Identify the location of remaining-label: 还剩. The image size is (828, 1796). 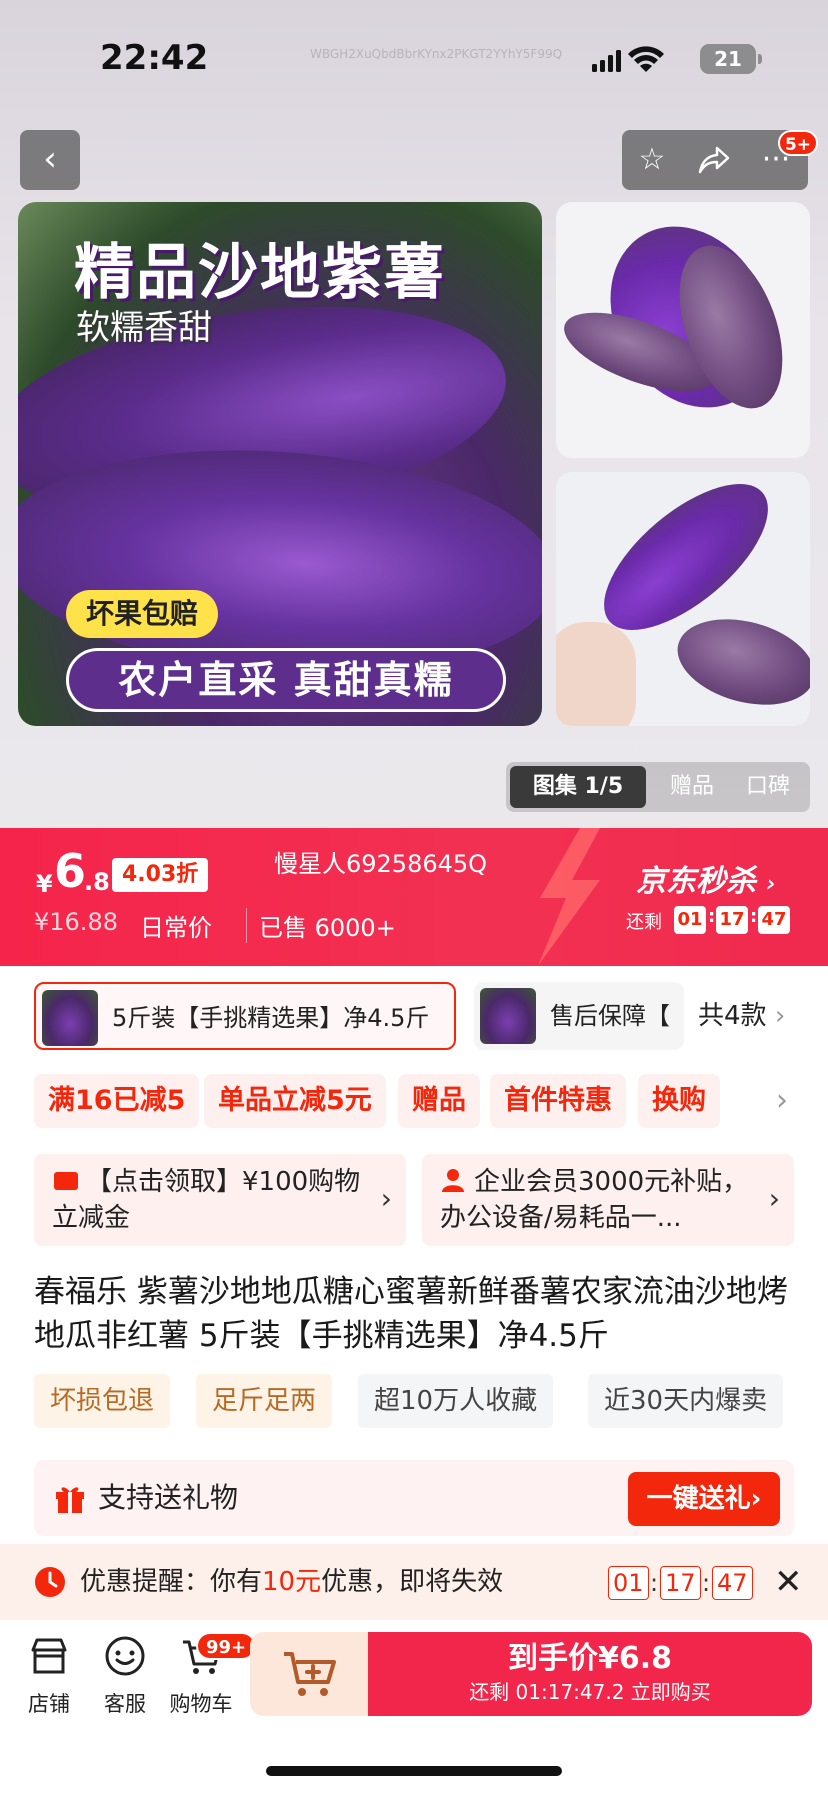
(644, 922).